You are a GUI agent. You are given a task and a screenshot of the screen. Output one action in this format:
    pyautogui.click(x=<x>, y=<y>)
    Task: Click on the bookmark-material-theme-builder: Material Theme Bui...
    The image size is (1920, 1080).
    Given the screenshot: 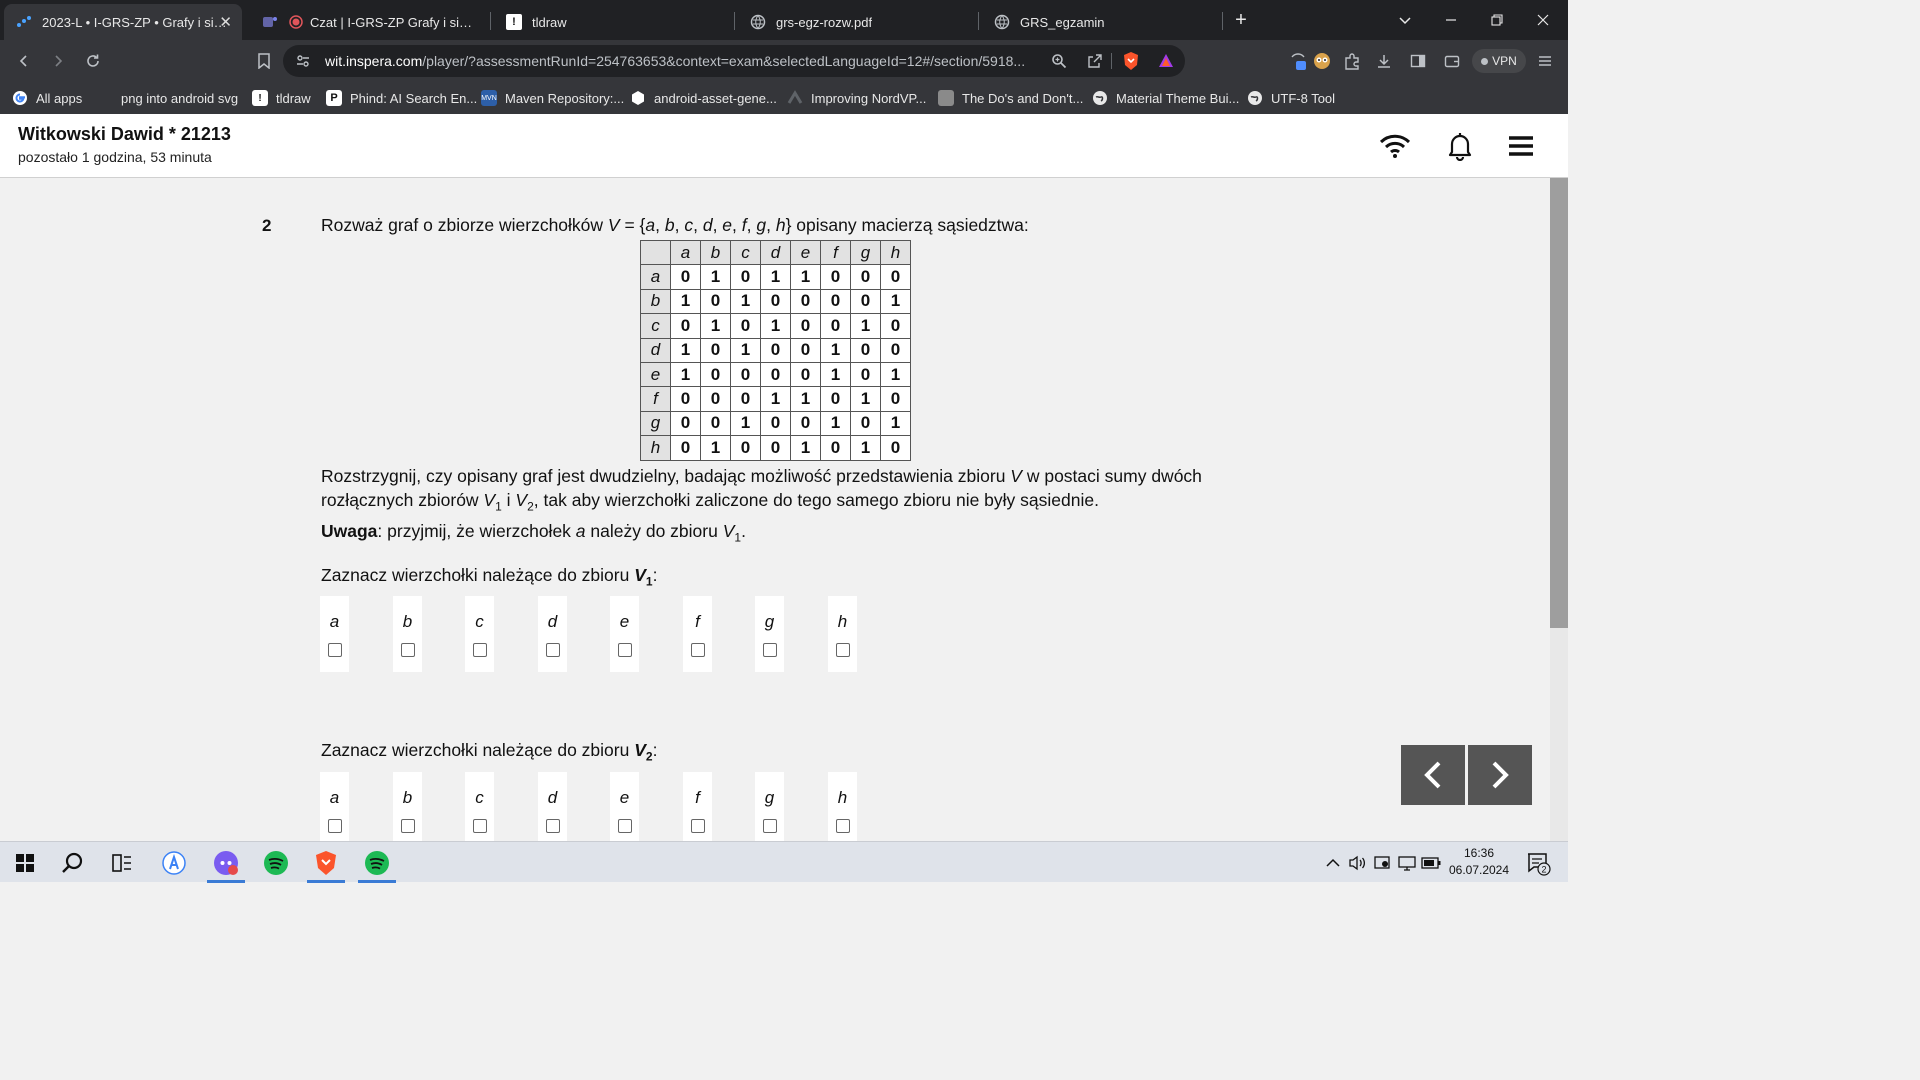 What is the action you would take?
    pyautogui.click(x=1165, y=98)
    